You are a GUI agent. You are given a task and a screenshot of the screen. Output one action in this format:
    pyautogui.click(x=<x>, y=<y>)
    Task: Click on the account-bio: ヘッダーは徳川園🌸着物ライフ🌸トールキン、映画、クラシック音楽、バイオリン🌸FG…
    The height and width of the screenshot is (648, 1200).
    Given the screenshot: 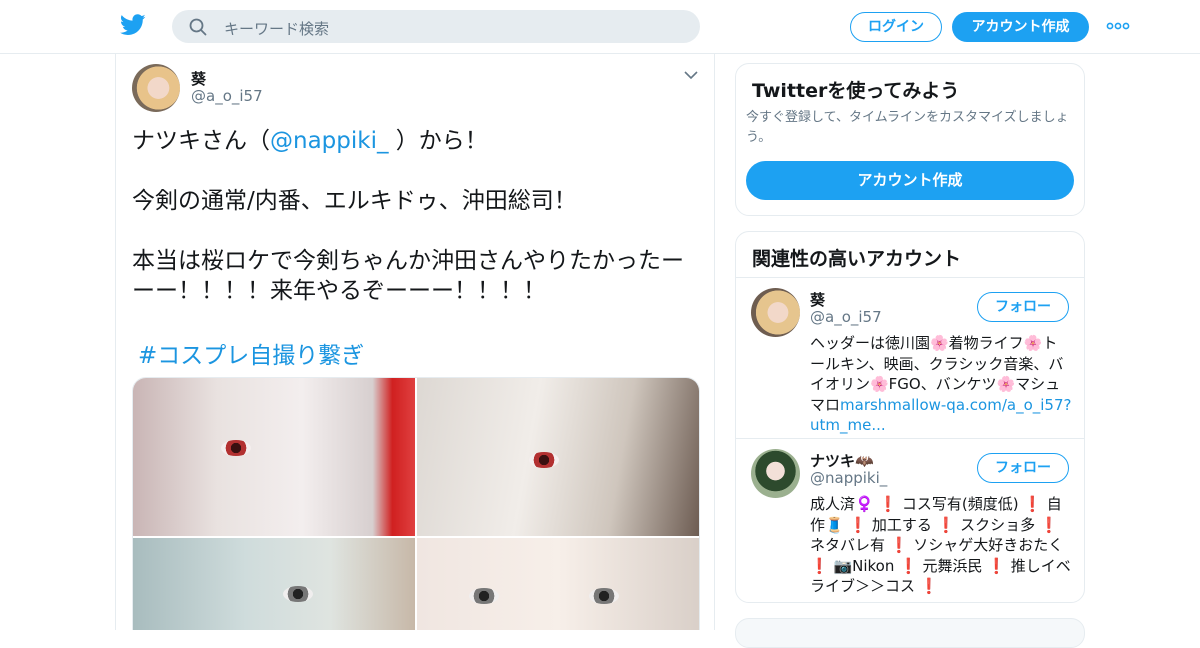 What is the action you would take?
    pyautogui.click(x=941, y=384)
    